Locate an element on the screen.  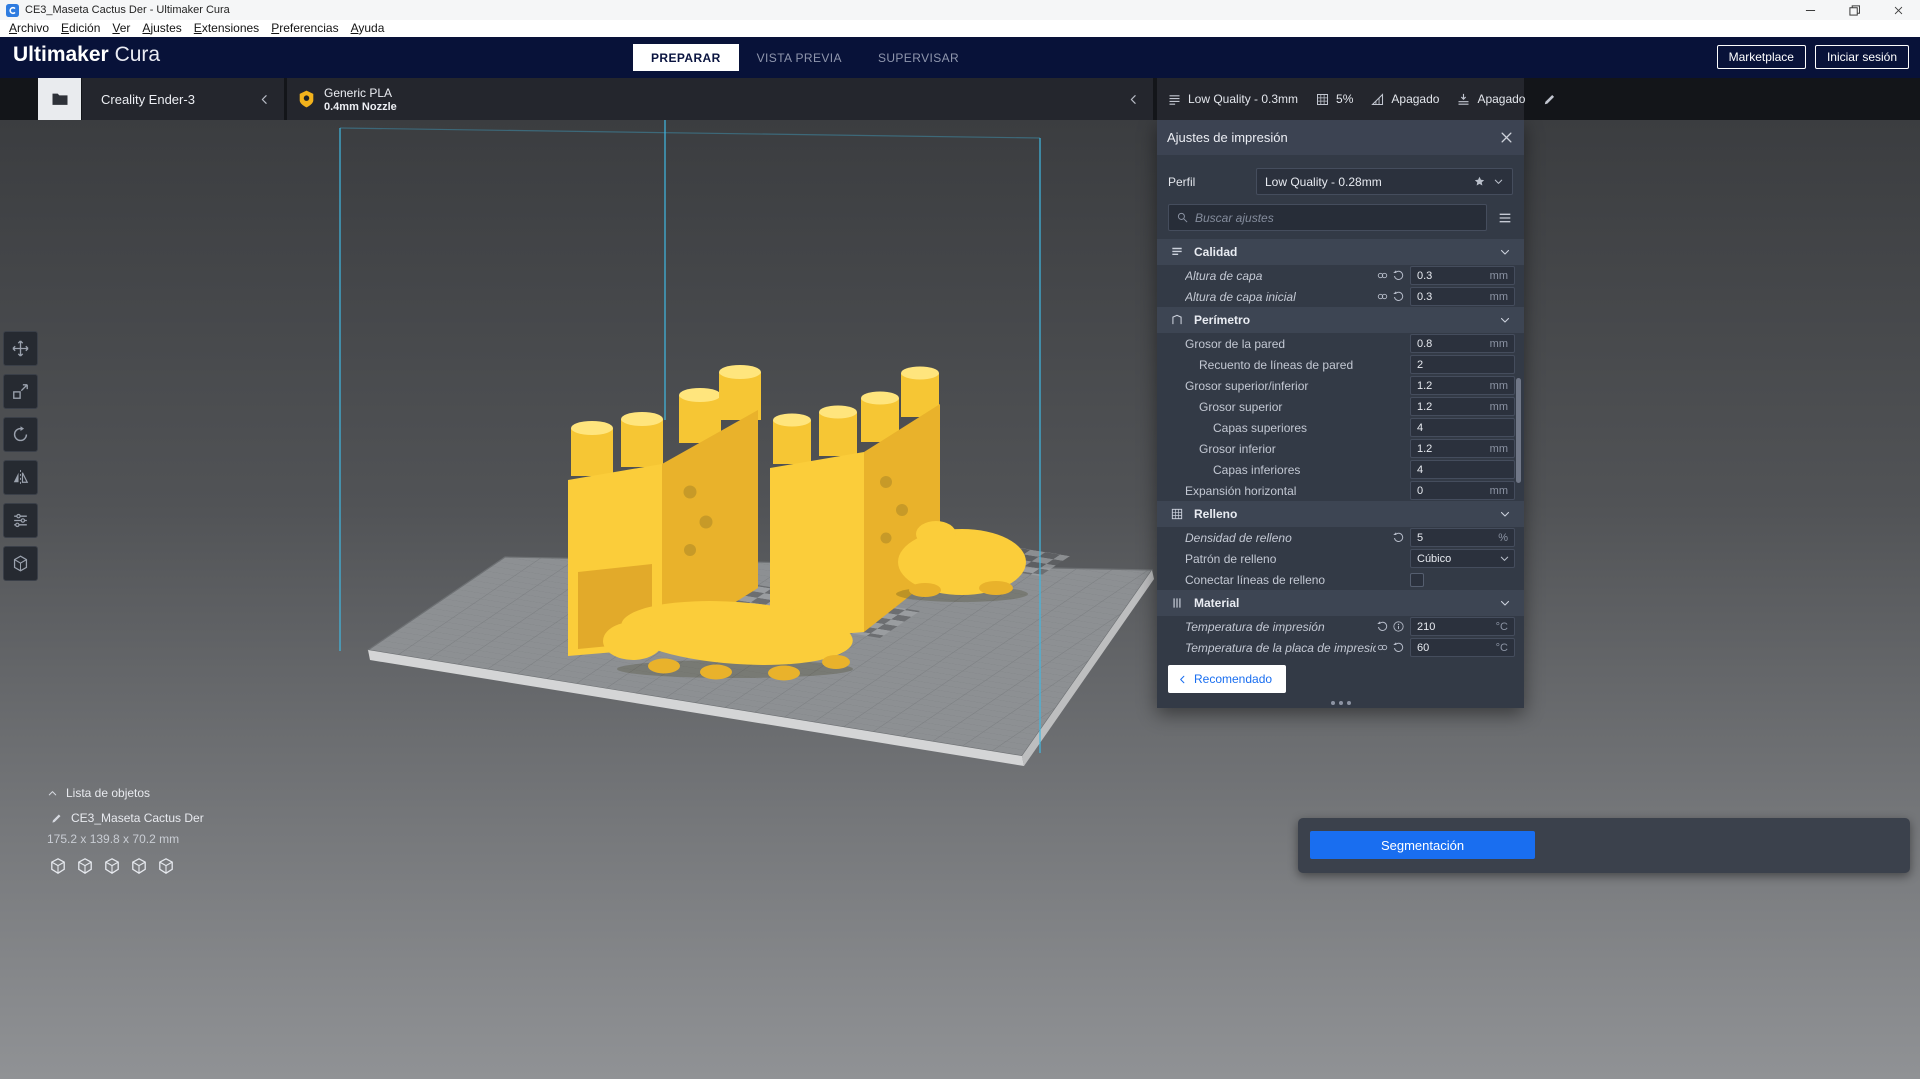
support-icon is located at coordinates (1377, 99).